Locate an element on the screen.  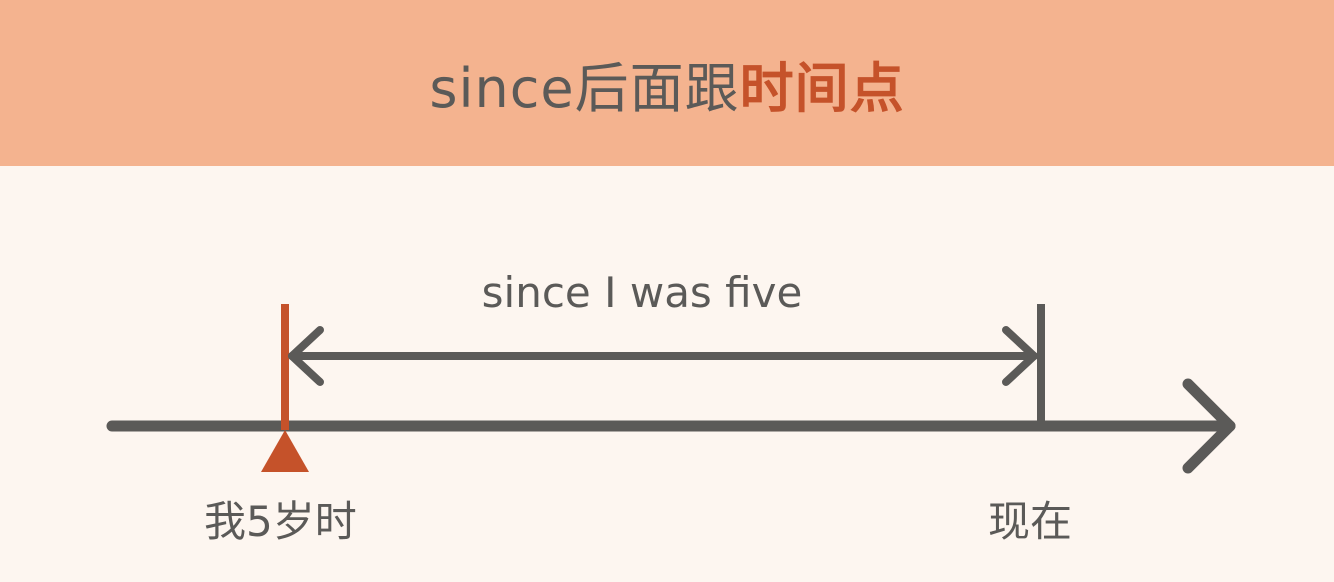
end-label: 现在 is located at coordinates (1030, 521).